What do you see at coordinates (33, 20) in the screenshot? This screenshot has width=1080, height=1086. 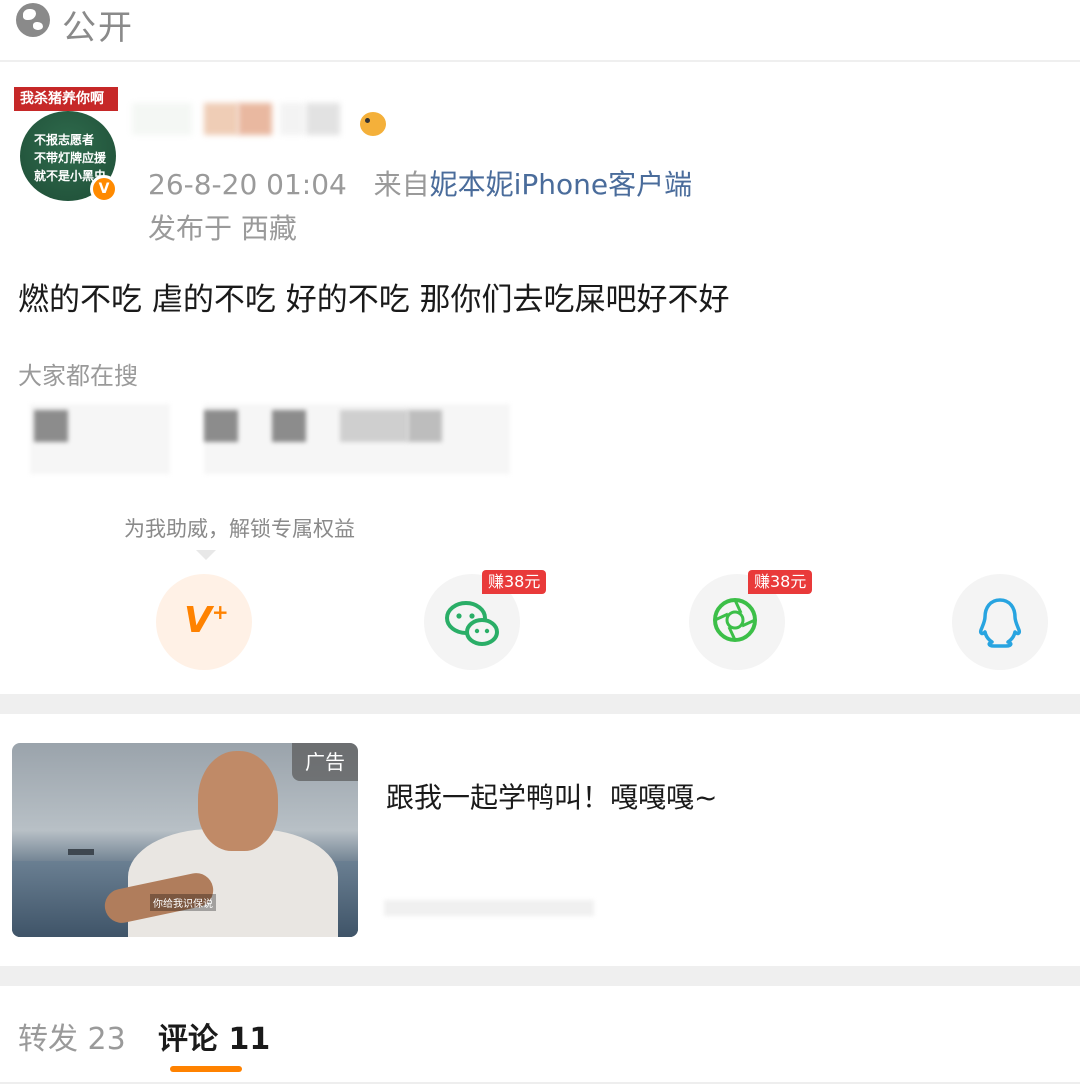 I see `globe-icon` at bounding box center [33, 20].